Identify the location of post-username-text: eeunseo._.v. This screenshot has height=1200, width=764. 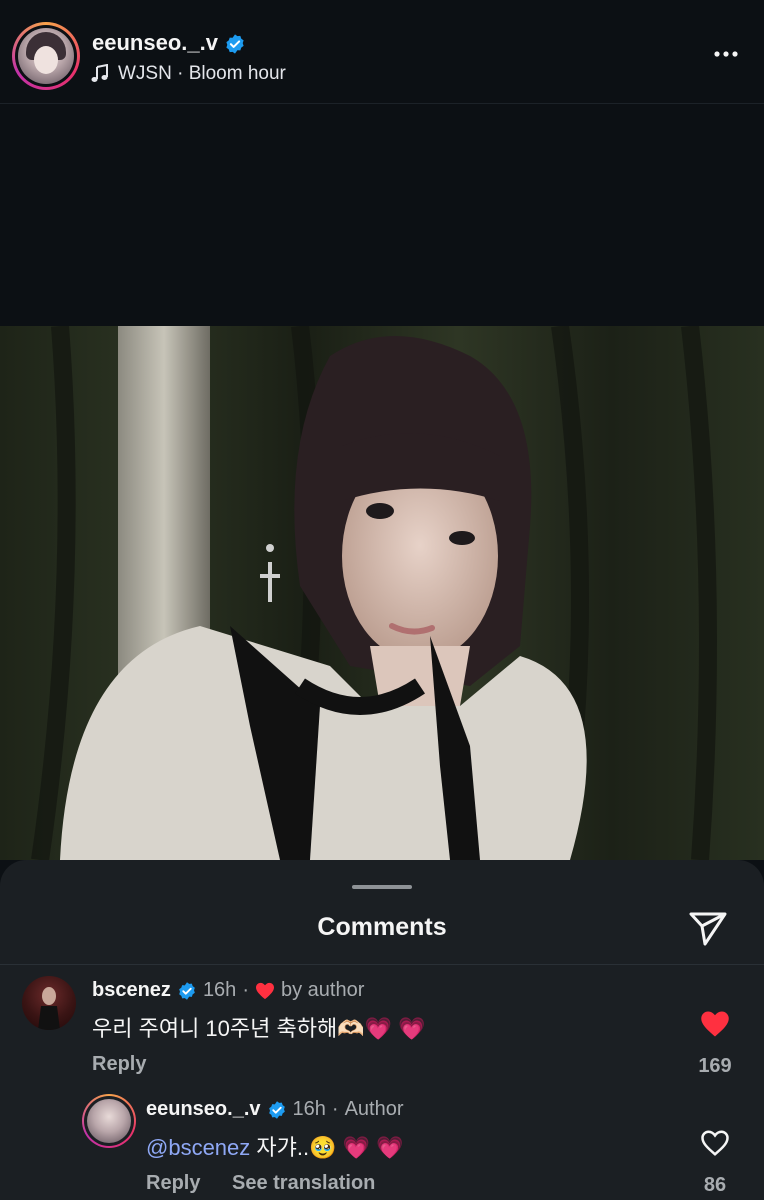
(155, 42).